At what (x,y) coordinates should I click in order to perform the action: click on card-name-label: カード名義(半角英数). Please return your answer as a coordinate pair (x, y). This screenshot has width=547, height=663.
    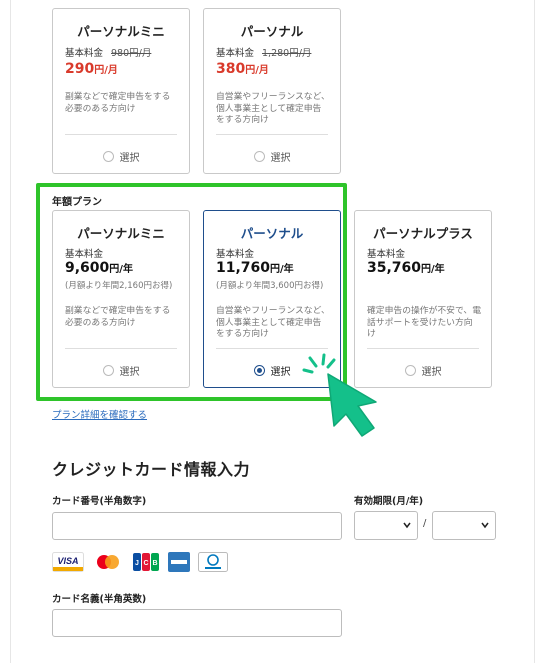
    Looking at the image, I should click on (99, 599).